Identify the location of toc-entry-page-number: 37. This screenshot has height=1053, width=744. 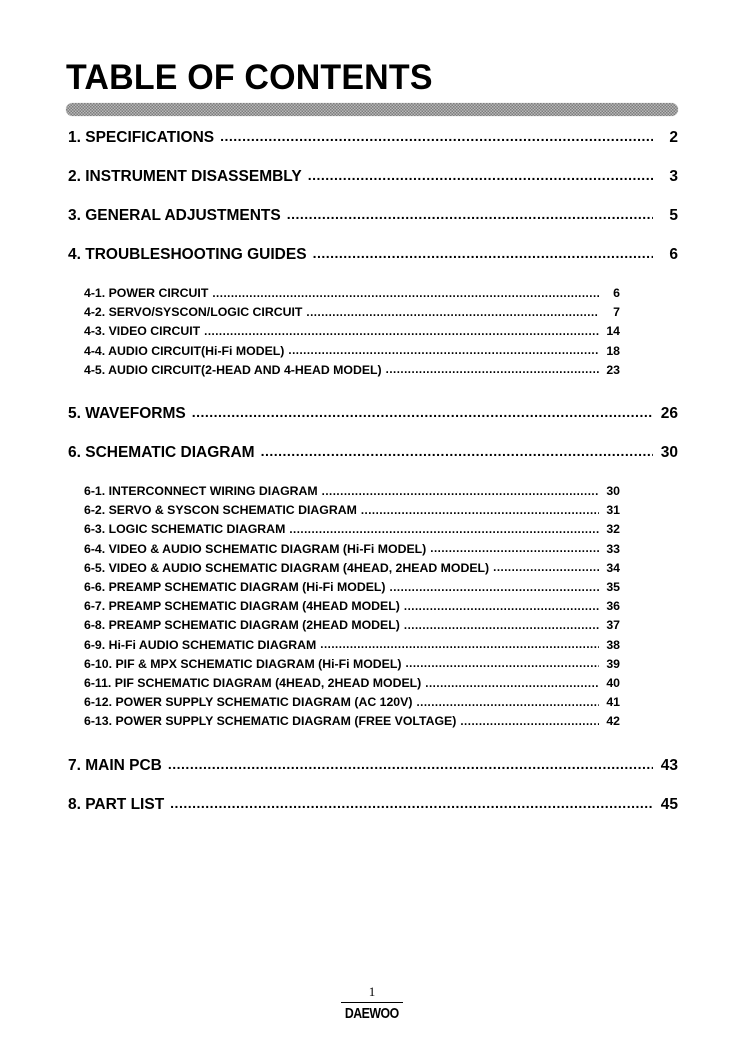
(613, 625).